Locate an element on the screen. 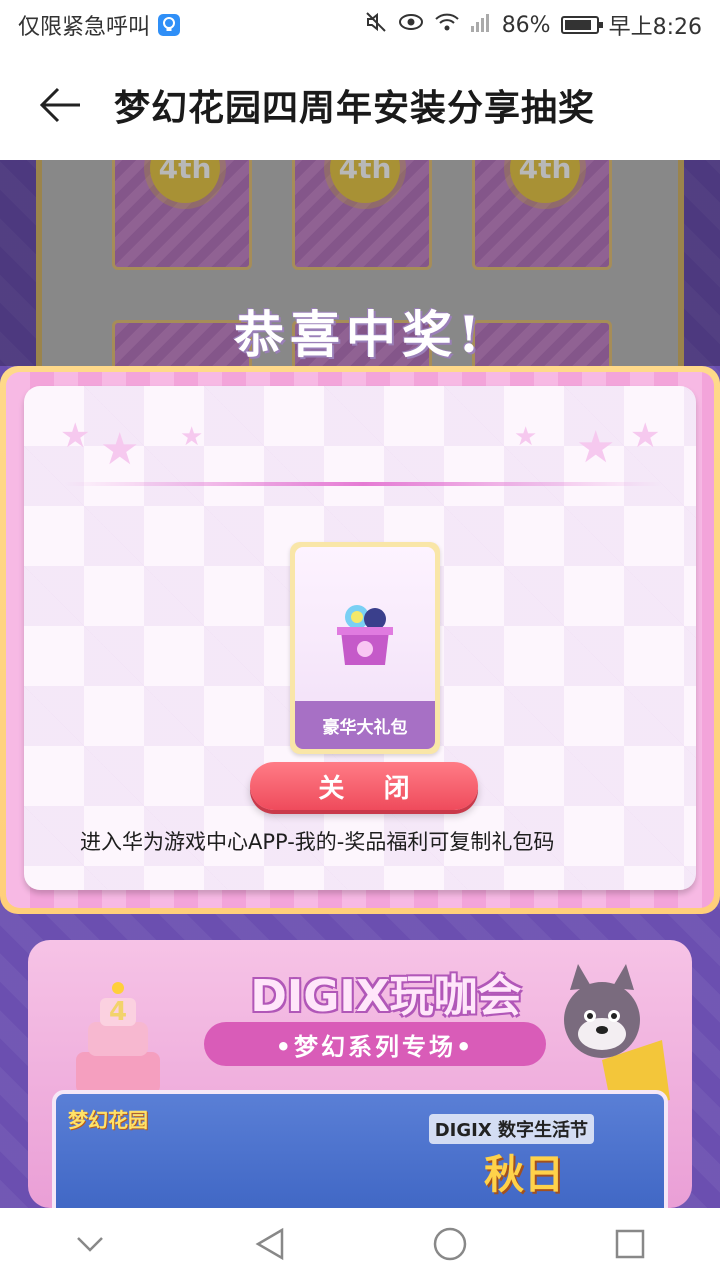  banner-image: 梦幻花园 DIGIX 数字生活节 秋日 is located at coordinates (360, 1149).